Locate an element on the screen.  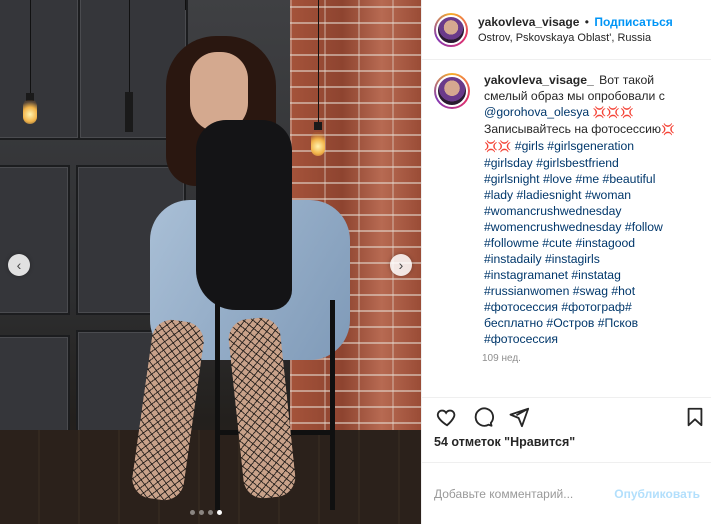
anger-emoji: 💢💢💢 is located at coordinates (613, 113).